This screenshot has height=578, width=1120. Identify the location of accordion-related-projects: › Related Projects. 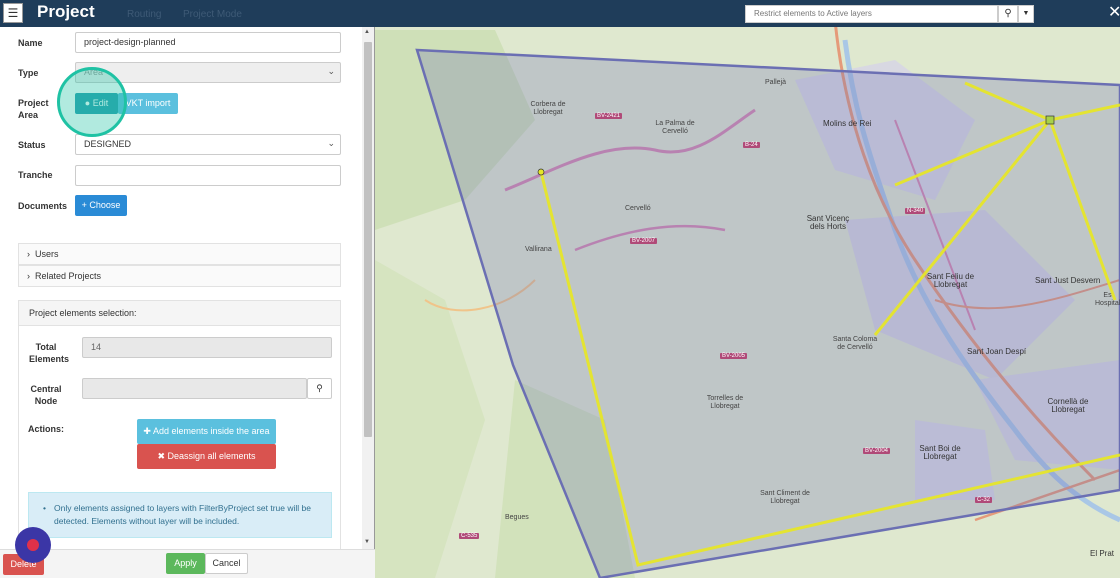
(179, 276).